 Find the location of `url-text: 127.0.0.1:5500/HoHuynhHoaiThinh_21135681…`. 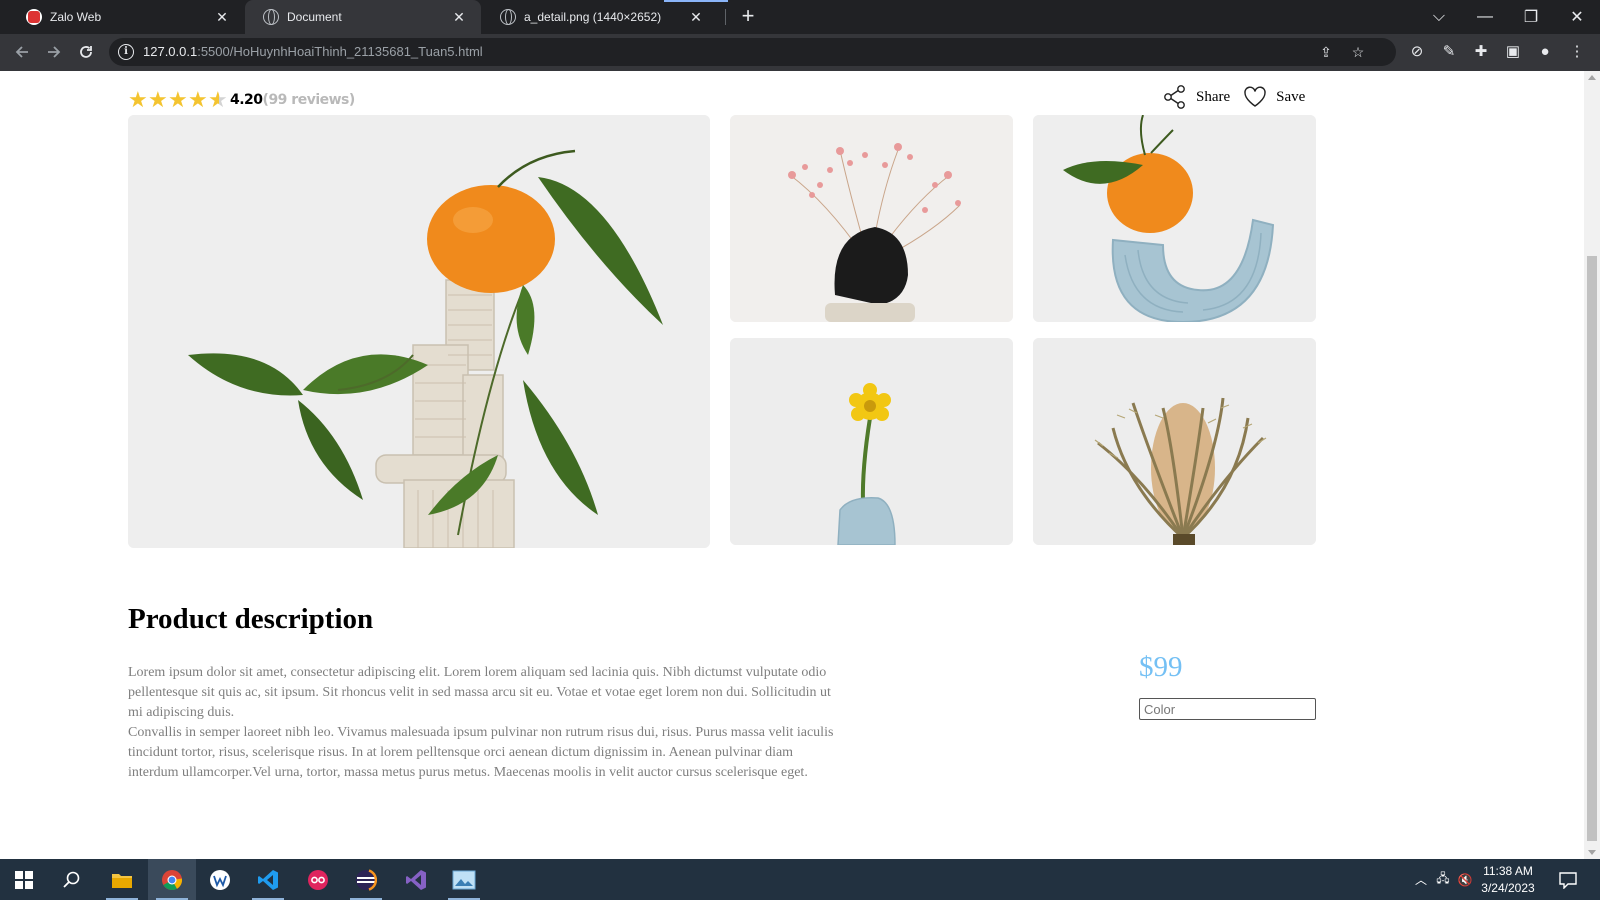

url-text: 127.0.0.1:5500/HoHuynhHoaiThinh_21135681… is located at coordinates (313, 51).